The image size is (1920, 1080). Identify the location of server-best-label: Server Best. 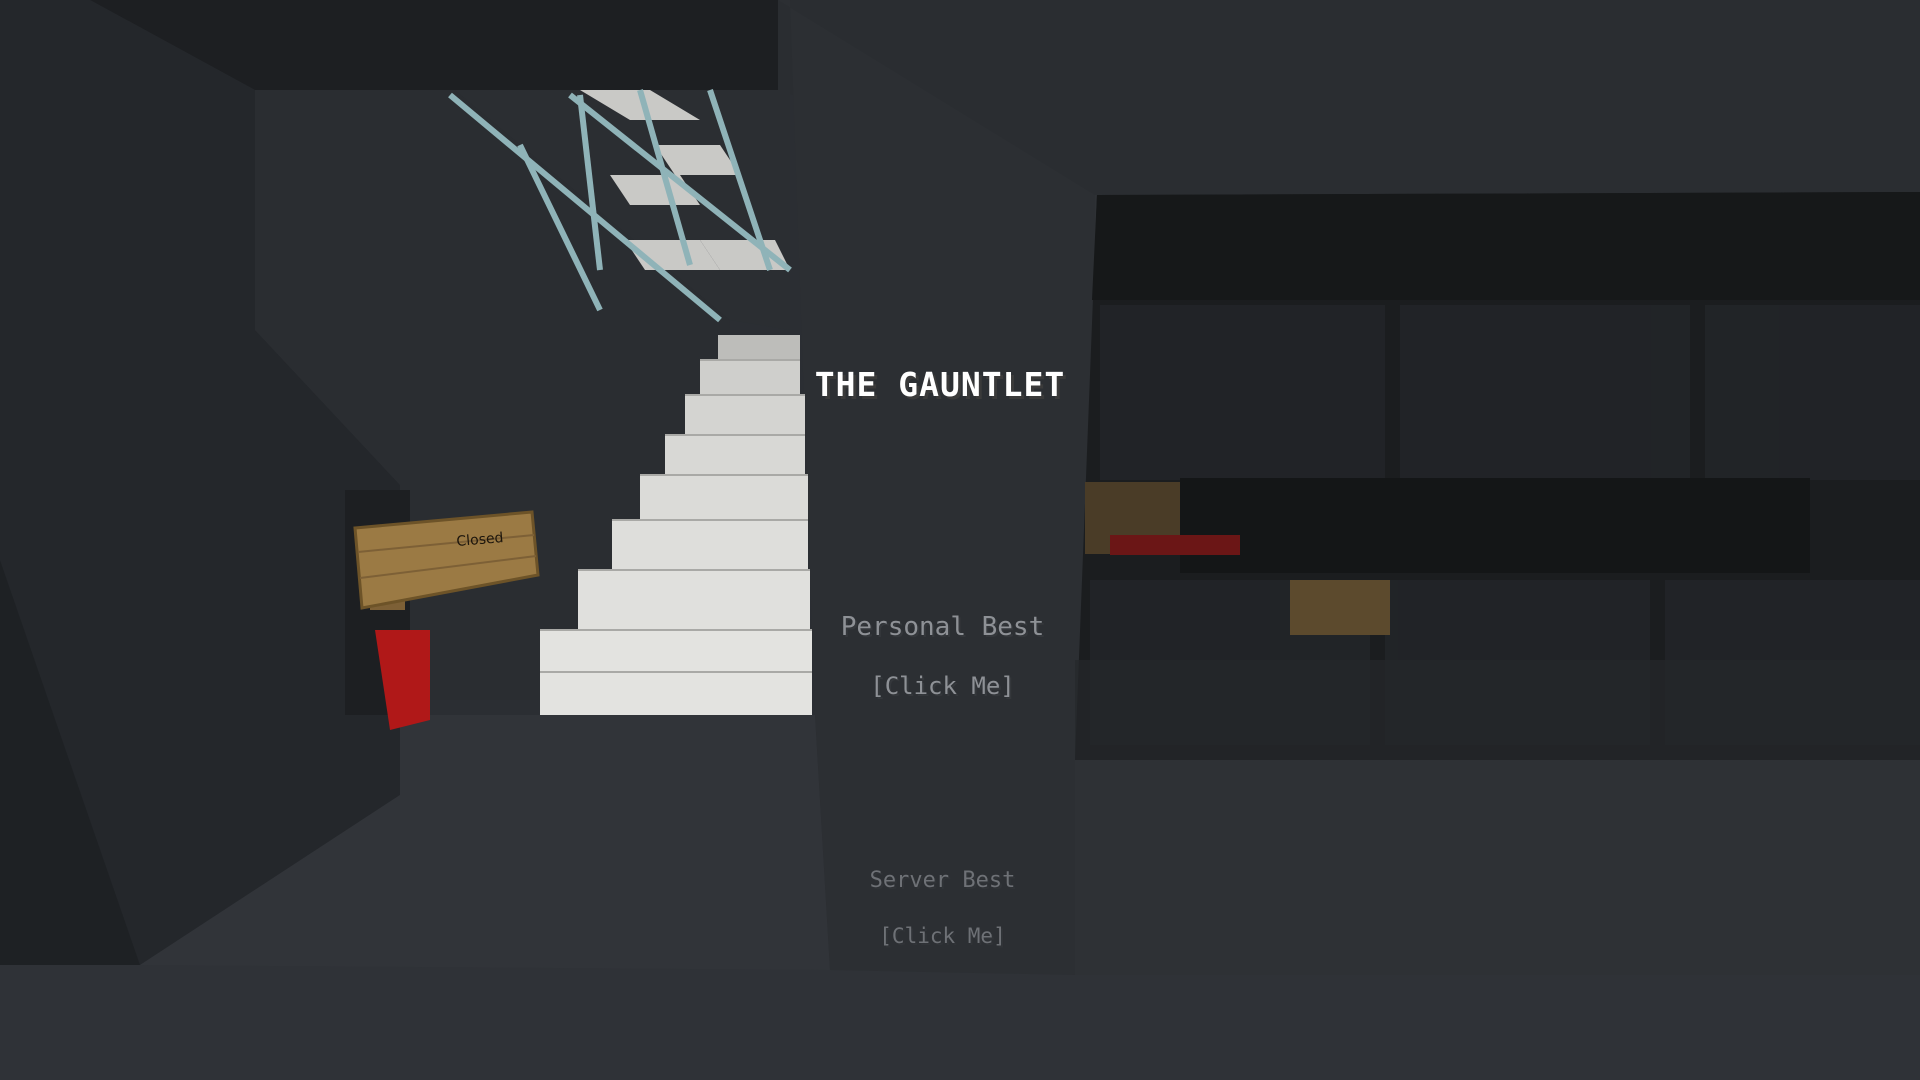
(942, 880).